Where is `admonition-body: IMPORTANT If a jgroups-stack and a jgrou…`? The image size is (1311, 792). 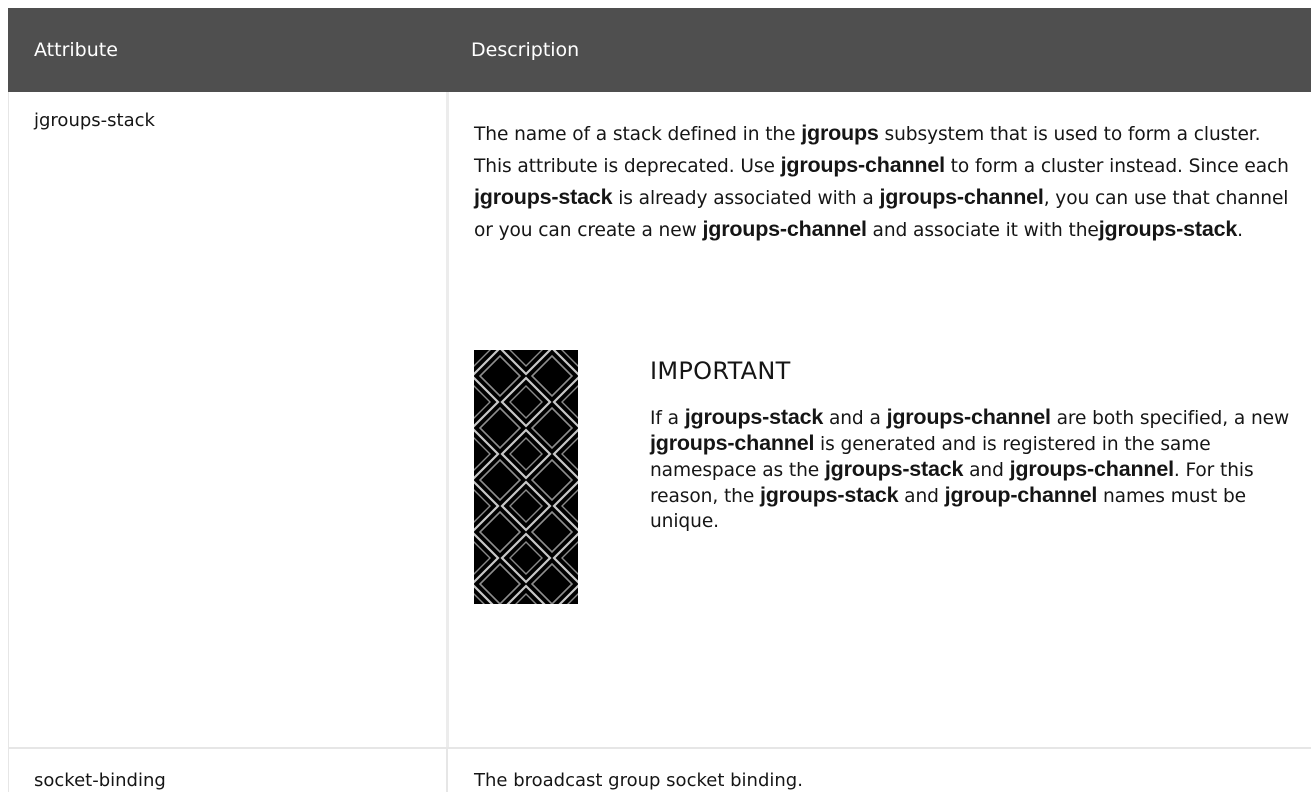 admonition-body: IMPORTANT If a jgroups-stack and a jgrou… is located at coordinates (970, 442).